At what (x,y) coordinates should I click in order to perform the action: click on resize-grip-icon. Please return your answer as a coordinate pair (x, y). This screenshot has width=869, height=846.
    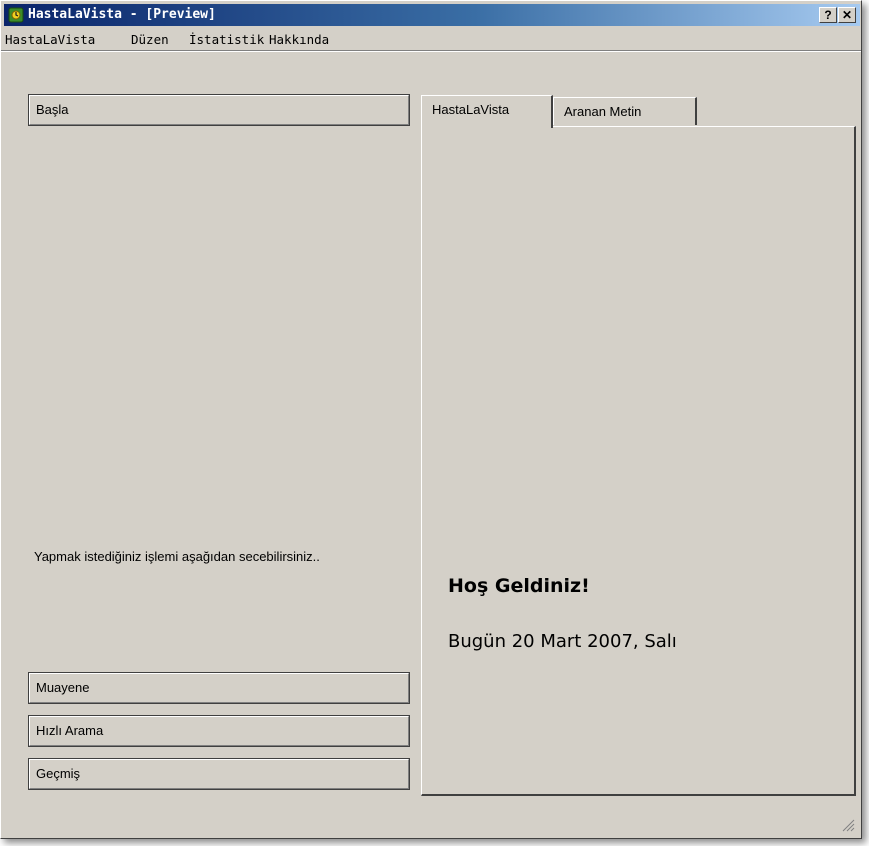
    Looking at the image, I should click on (848, 825).